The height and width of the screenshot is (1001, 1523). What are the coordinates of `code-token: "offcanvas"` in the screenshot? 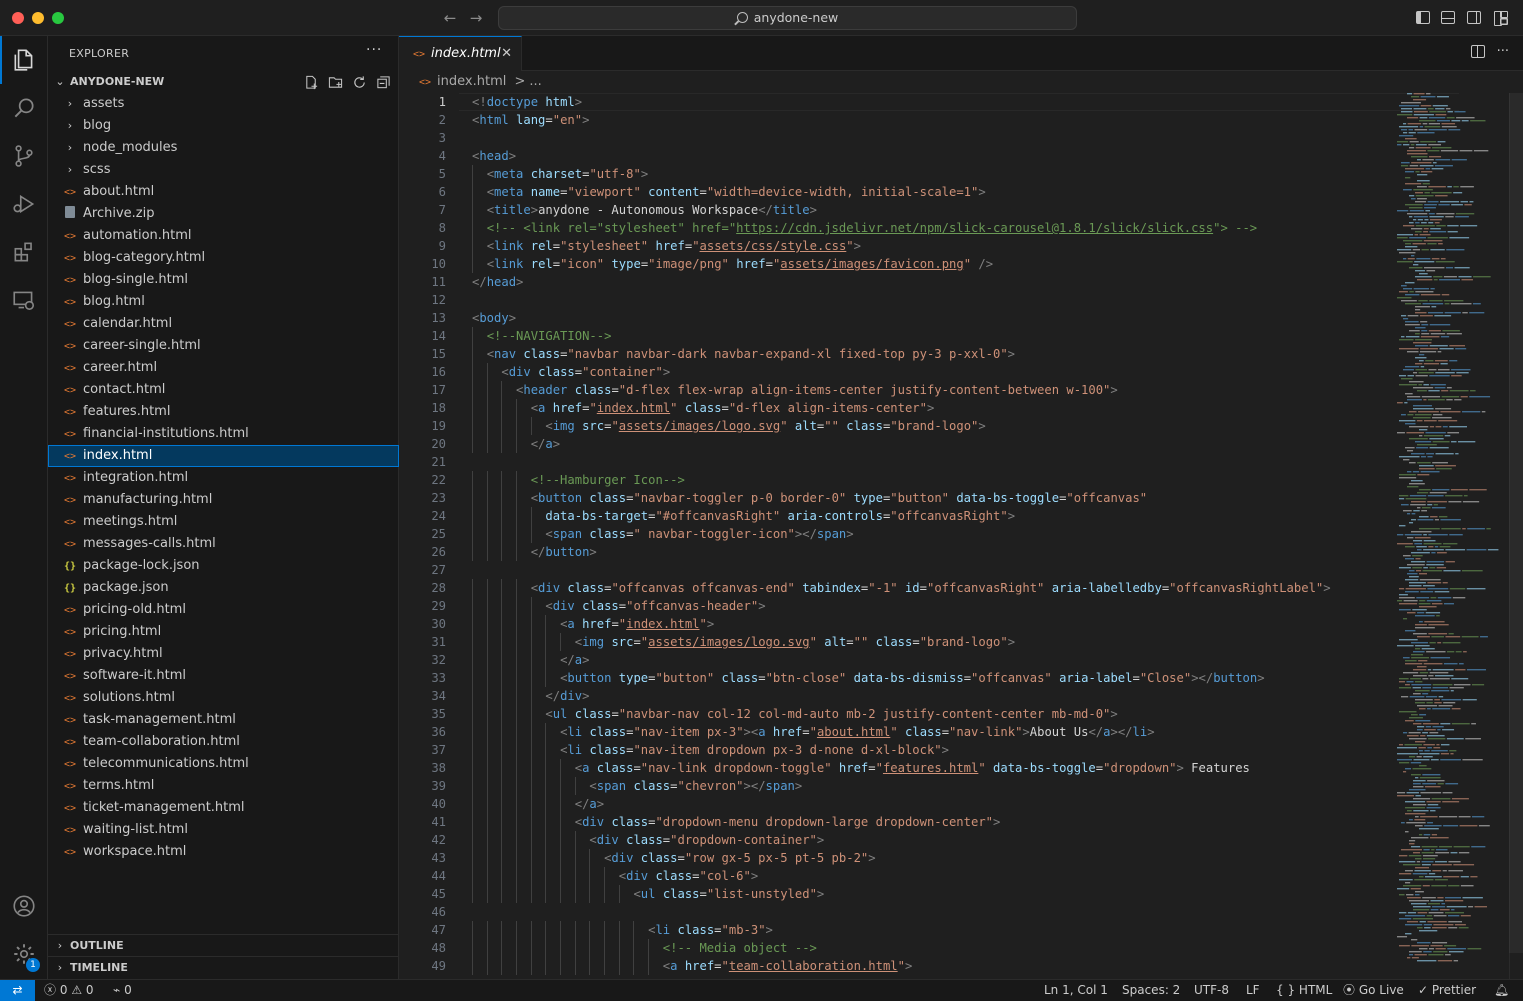 It's located at (1107, 498).